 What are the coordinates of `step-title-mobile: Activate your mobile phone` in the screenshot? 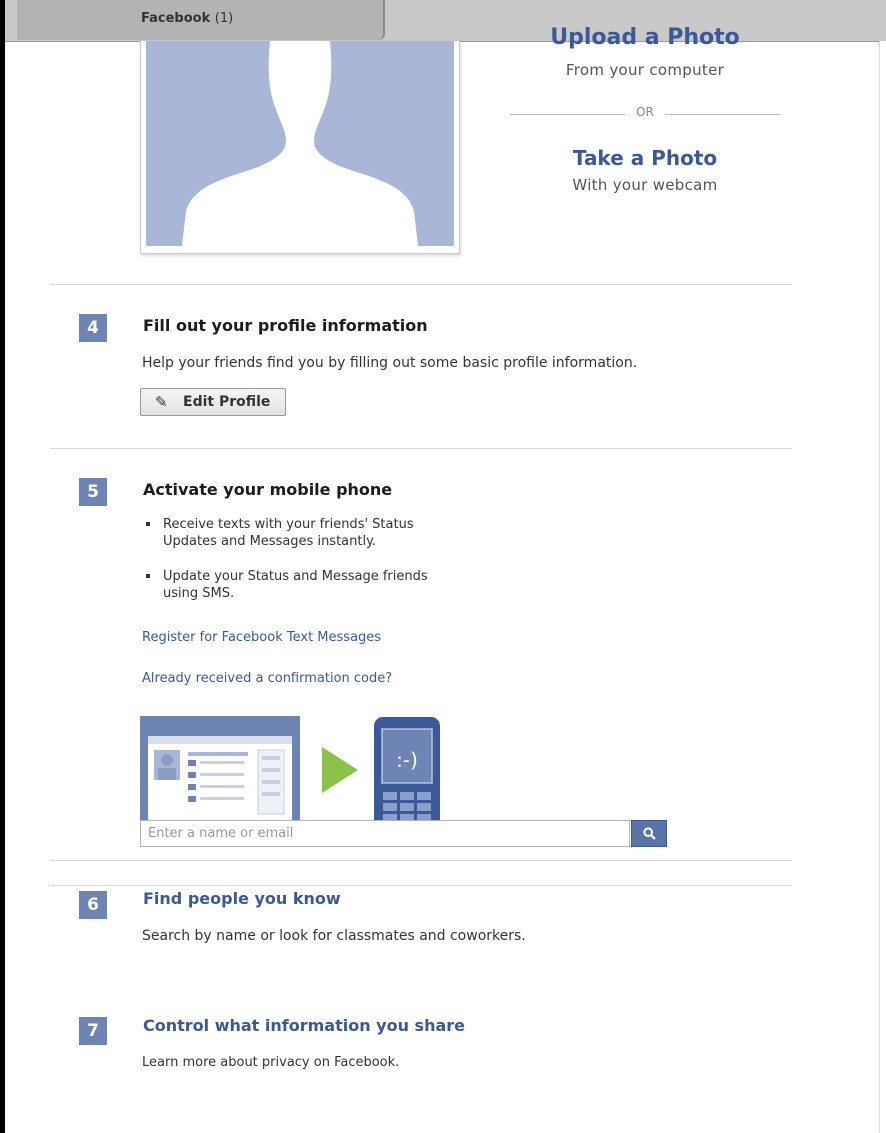 It's located at (268, 489).